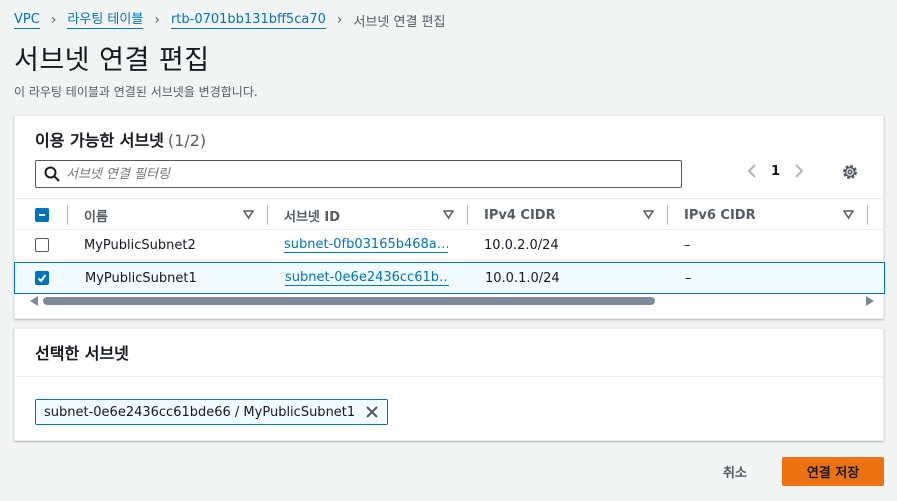  Describe the element at coordinates (34, 301) in the screenshot. I see `scroll-left-arrow-icon` at that location.